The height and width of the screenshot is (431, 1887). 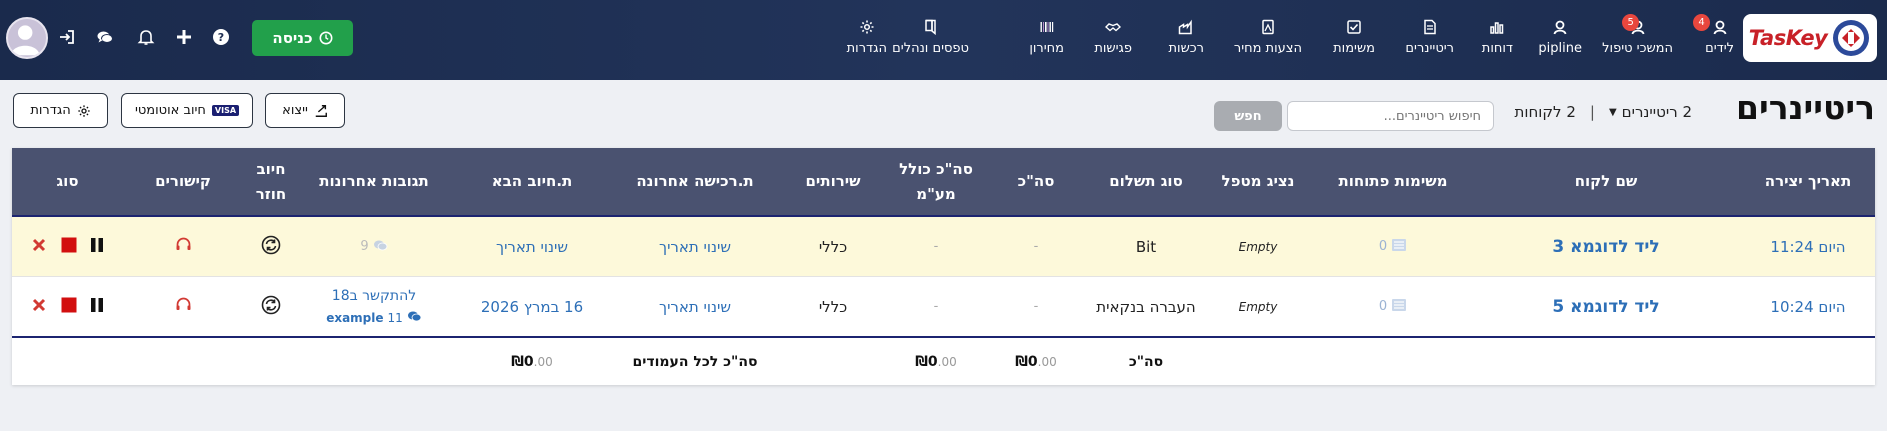 What do you see at coordinates (1497, 37) in the screenshot?
I see `nav-item-reports: דוחות` at bounding box center [1497, 37].